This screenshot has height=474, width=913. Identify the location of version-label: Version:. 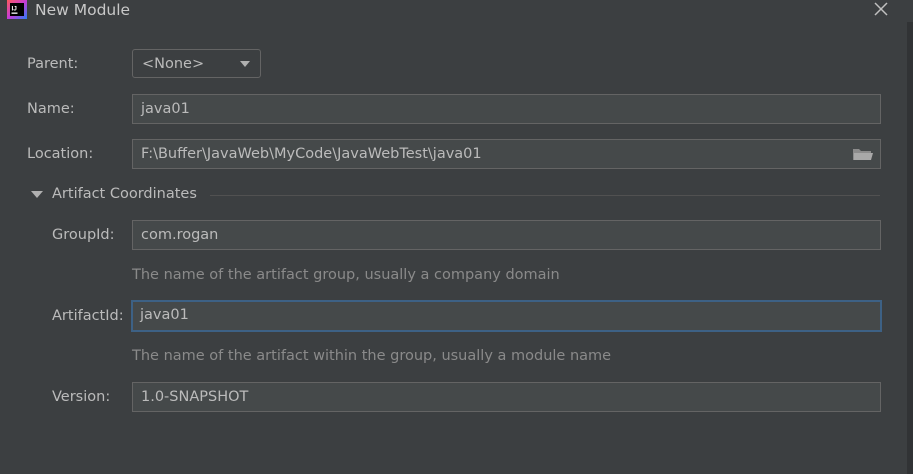
(81, 397).